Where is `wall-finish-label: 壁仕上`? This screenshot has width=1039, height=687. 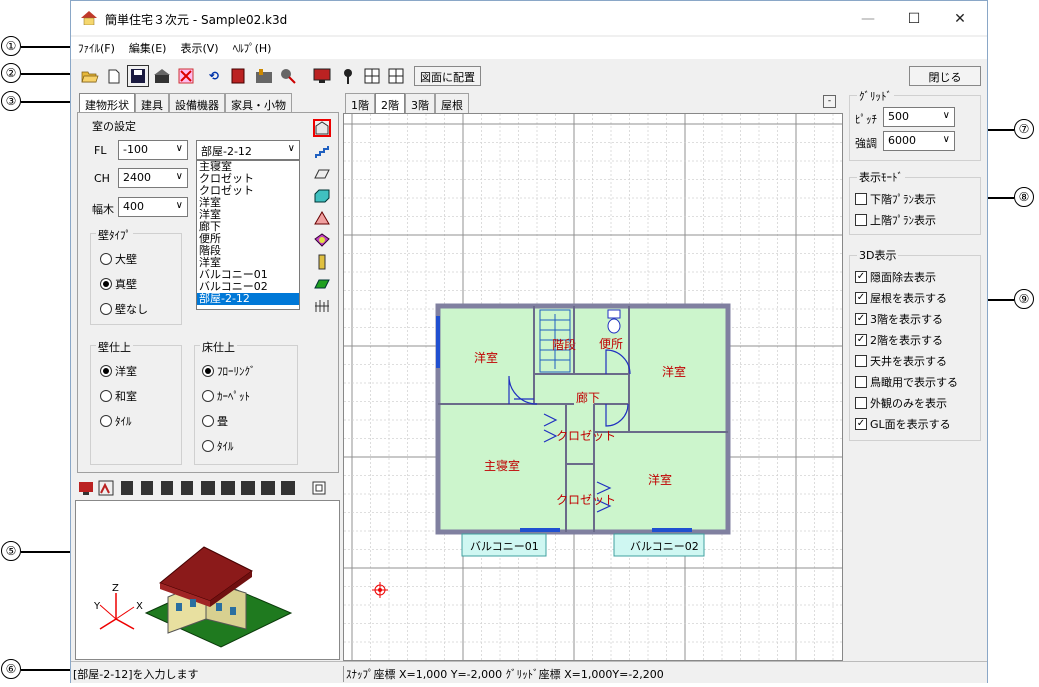 wall-finish-label: 壁仕上 is located at coordinates (114, 347).